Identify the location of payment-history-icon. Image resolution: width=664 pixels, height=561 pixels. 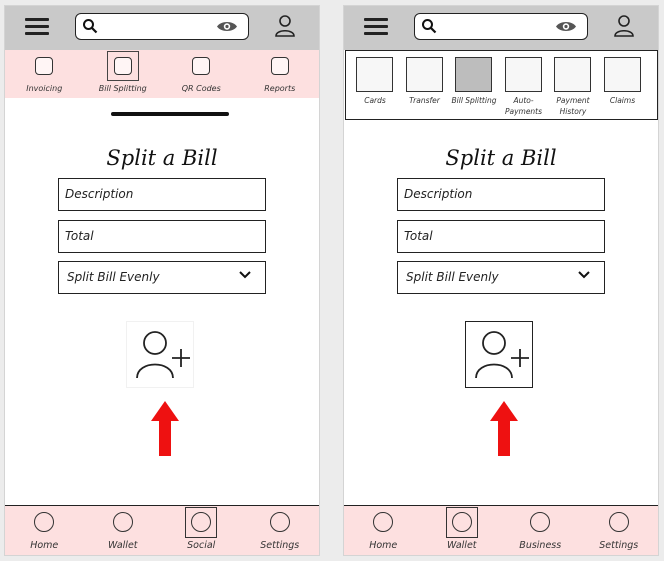
(572, 74).